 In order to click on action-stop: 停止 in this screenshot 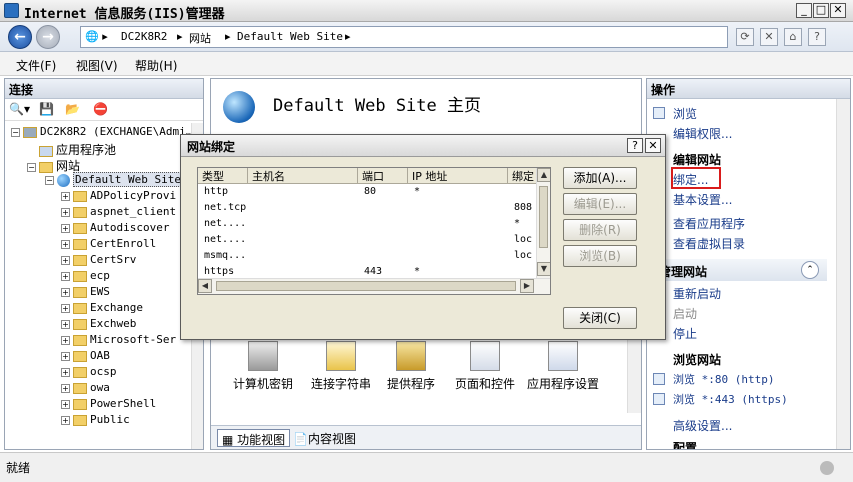, I will do `click(685, 333)`.